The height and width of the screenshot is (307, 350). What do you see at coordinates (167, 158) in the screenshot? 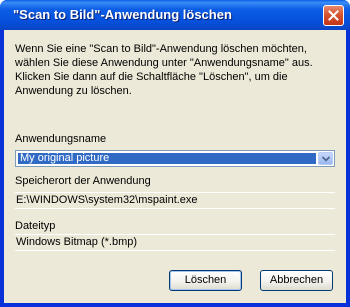
I see `app-name-selected-value: My original picture` at bounding box center [167, 158].